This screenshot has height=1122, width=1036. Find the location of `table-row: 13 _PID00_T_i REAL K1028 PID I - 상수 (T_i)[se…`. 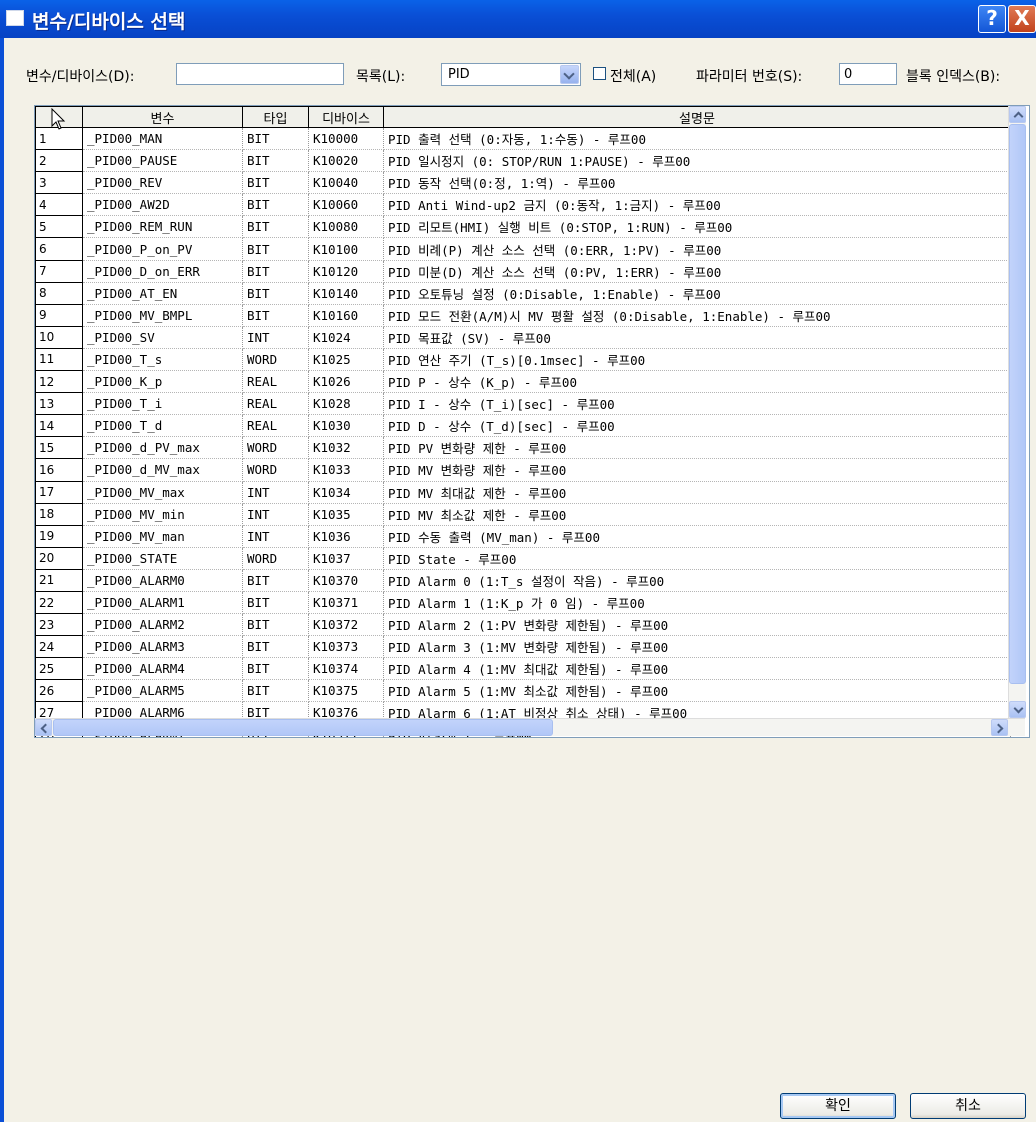

table-row: 13 _PID00_T_i REAL K1028 PID I - 상수 (T_i)[se… is located at coordinates (523, 404).